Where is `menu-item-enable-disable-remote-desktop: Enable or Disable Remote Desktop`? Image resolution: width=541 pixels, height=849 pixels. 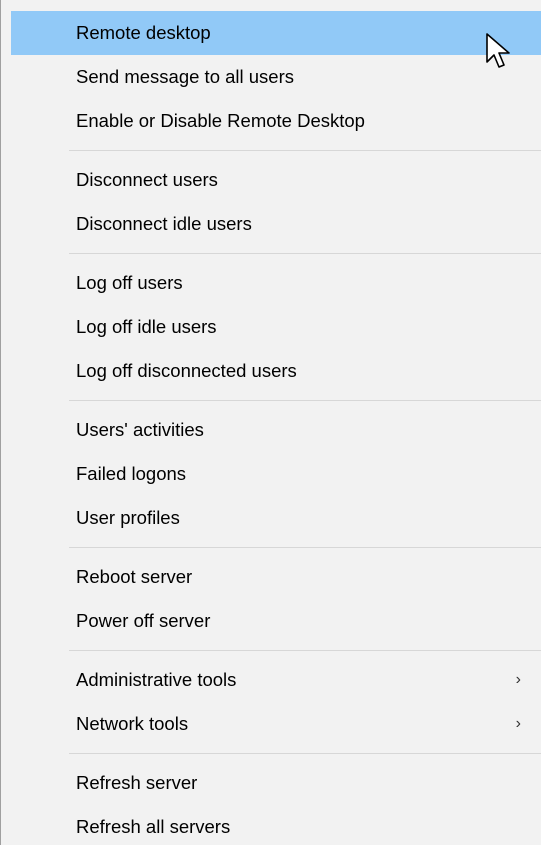
menu-item-enable-disable-remote-desktop: Enable or Disable Remote Desktop is located at coordinates (276, 121).